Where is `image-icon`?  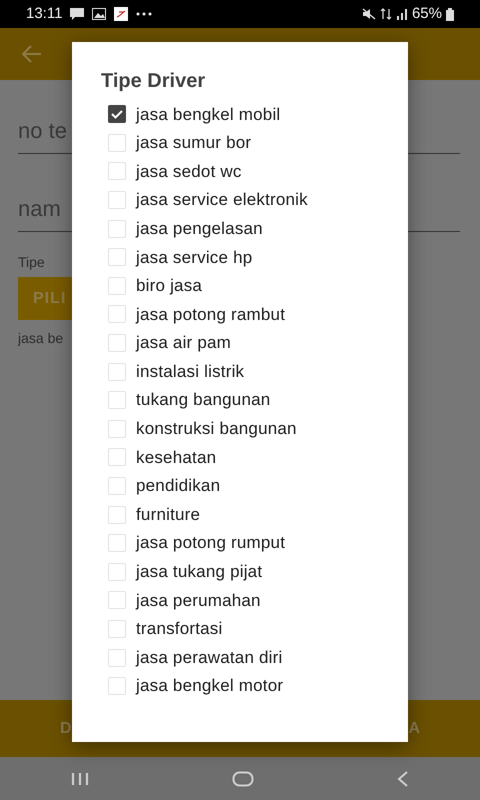 image-icon is located at coordinates (99, 14).